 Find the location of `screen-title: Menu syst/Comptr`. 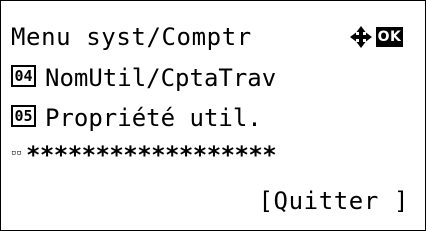

screen-title: Menu syst/Comptr is located at coordinates (131, 37).